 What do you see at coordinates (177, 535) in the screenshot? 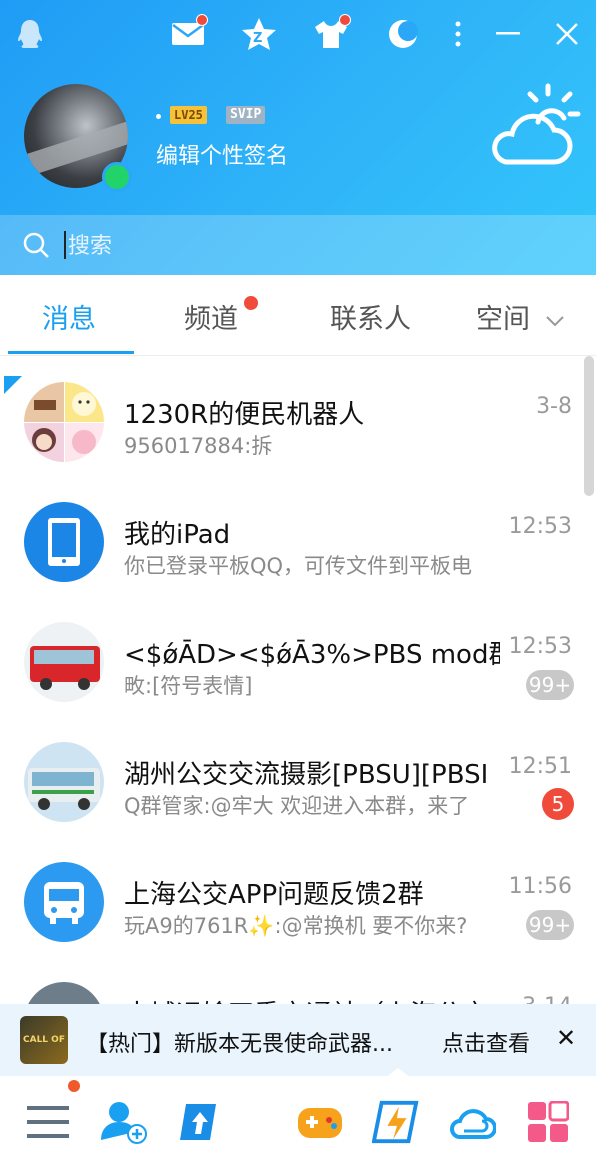
I see `conversation-name: 我的iPad` at bounding box center [177, 535].